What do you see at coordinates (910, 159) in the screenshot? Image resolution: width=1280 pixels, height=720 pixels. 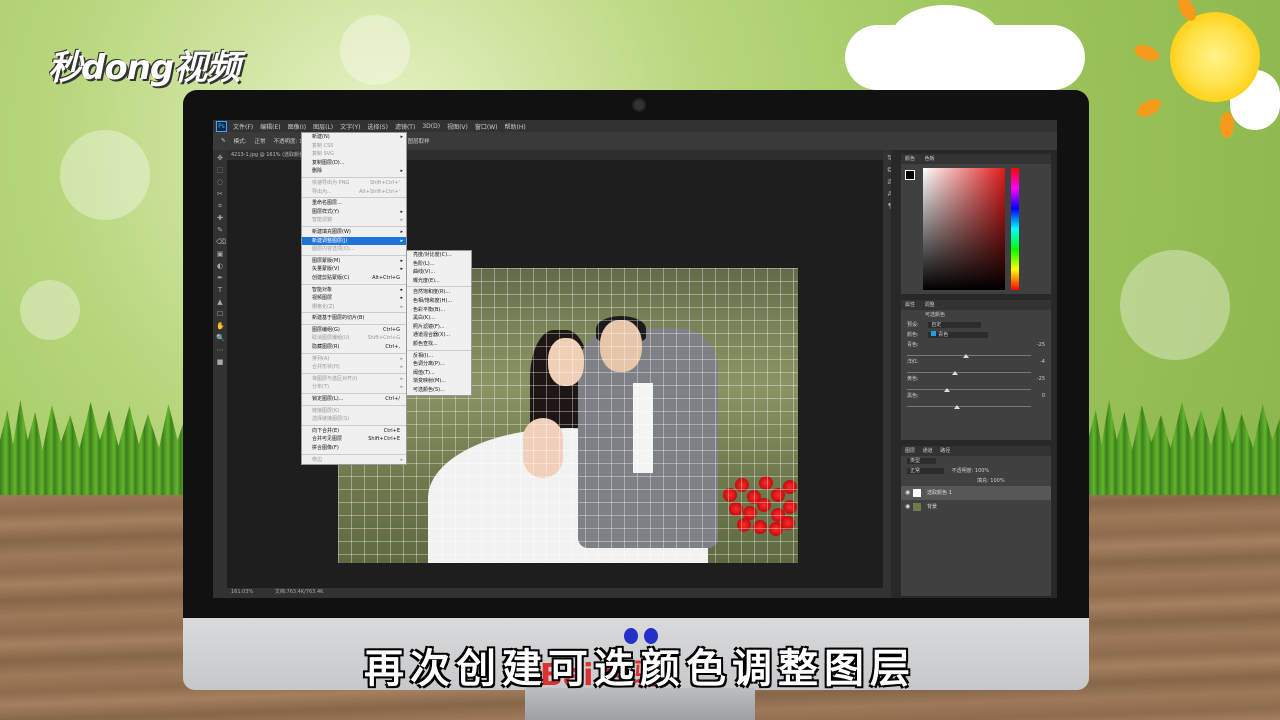 I see `tab-color: 颜色` at bounding box center [910, 159].